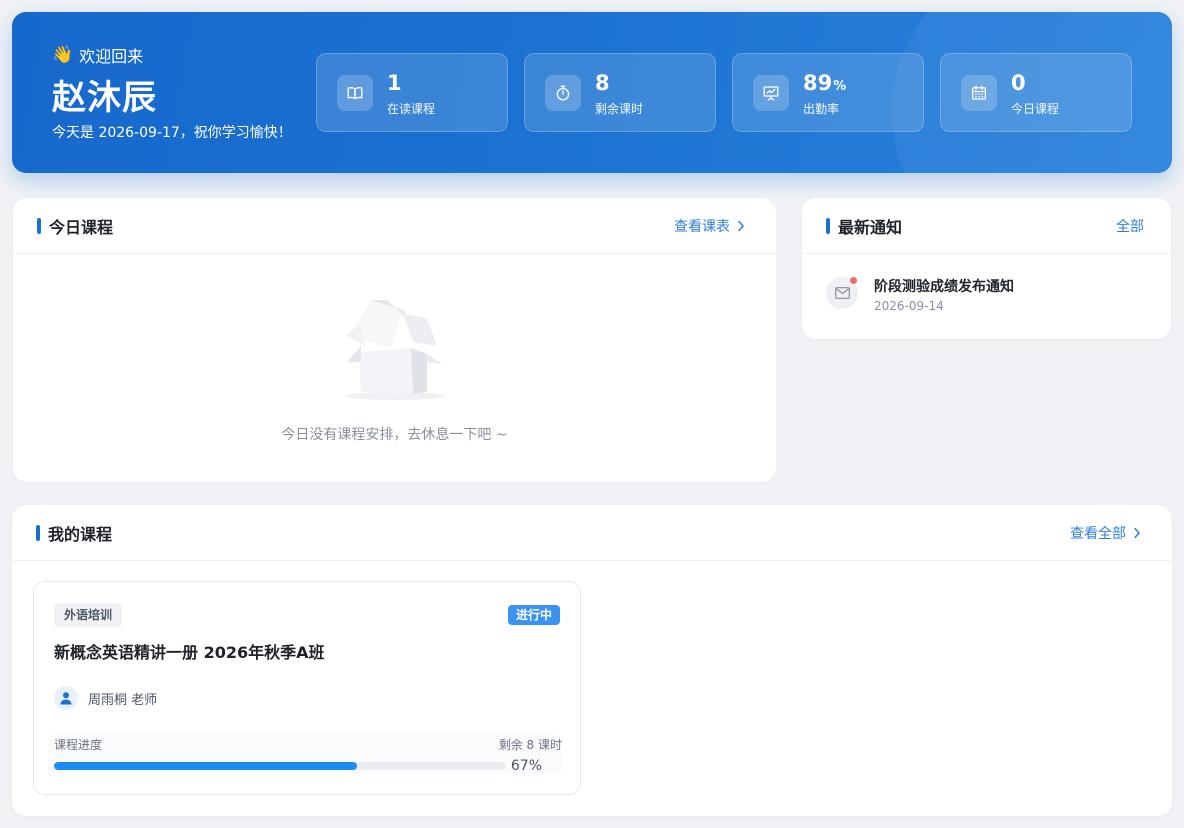 This screenshot has width=1184, height=828. I want to click on course-progress: 课程进度 剩余 8 课时 67%, so click(305, 754).